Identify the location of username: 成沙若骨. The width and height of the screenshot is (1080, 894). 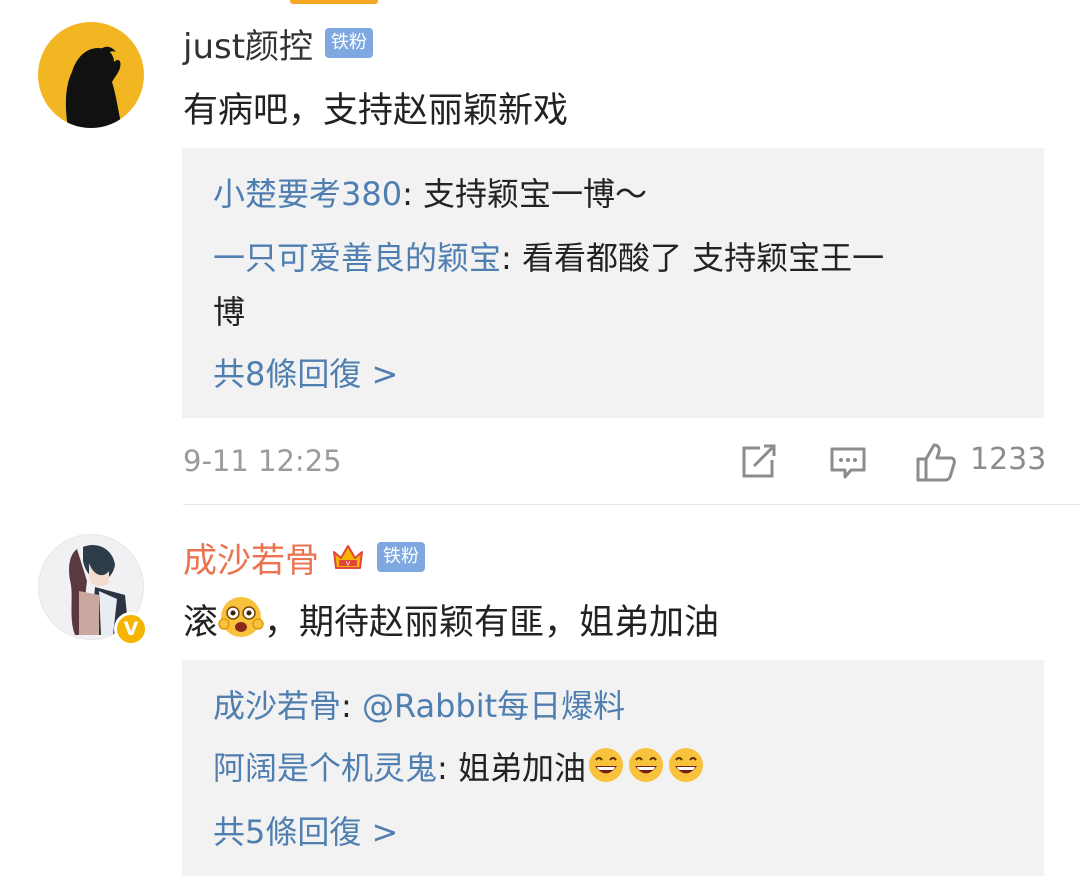
(251, 557).